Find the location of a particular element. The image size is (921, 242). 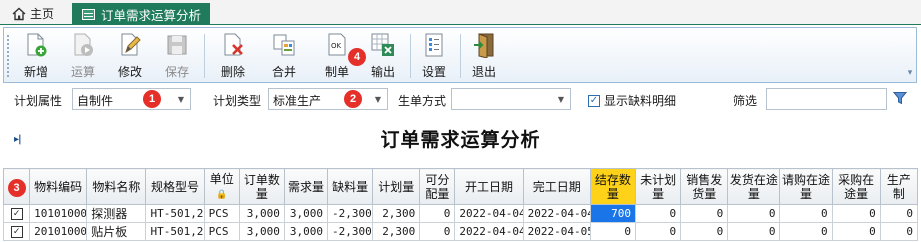

column-header: 单位 🔒 is located at coordinates (221, 186).